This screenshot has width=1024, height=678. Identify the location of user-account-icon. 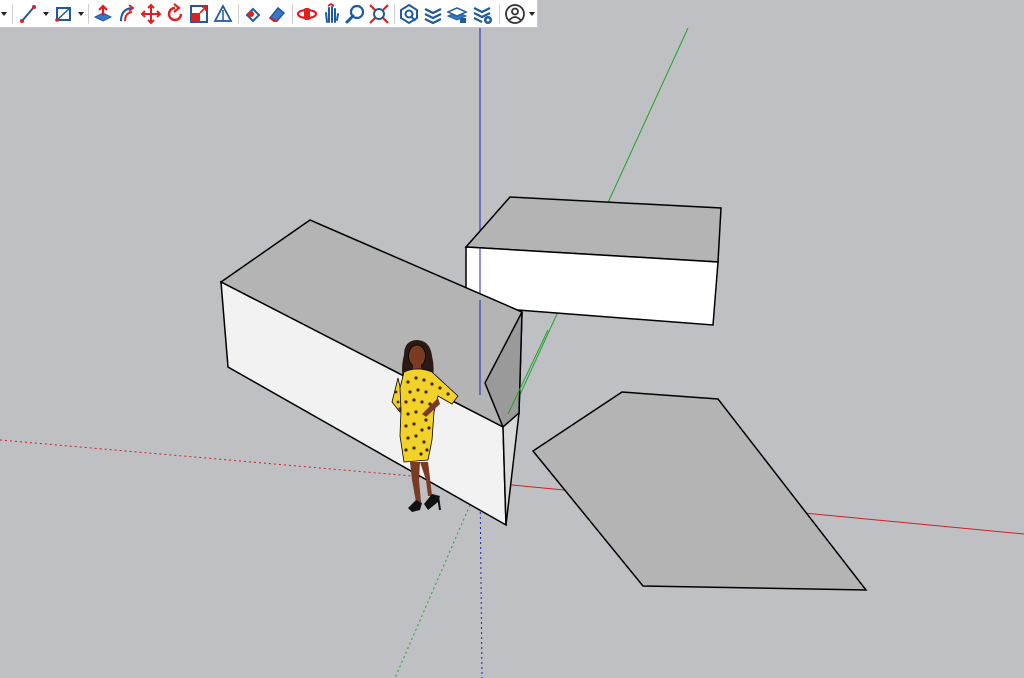
(515, 14).